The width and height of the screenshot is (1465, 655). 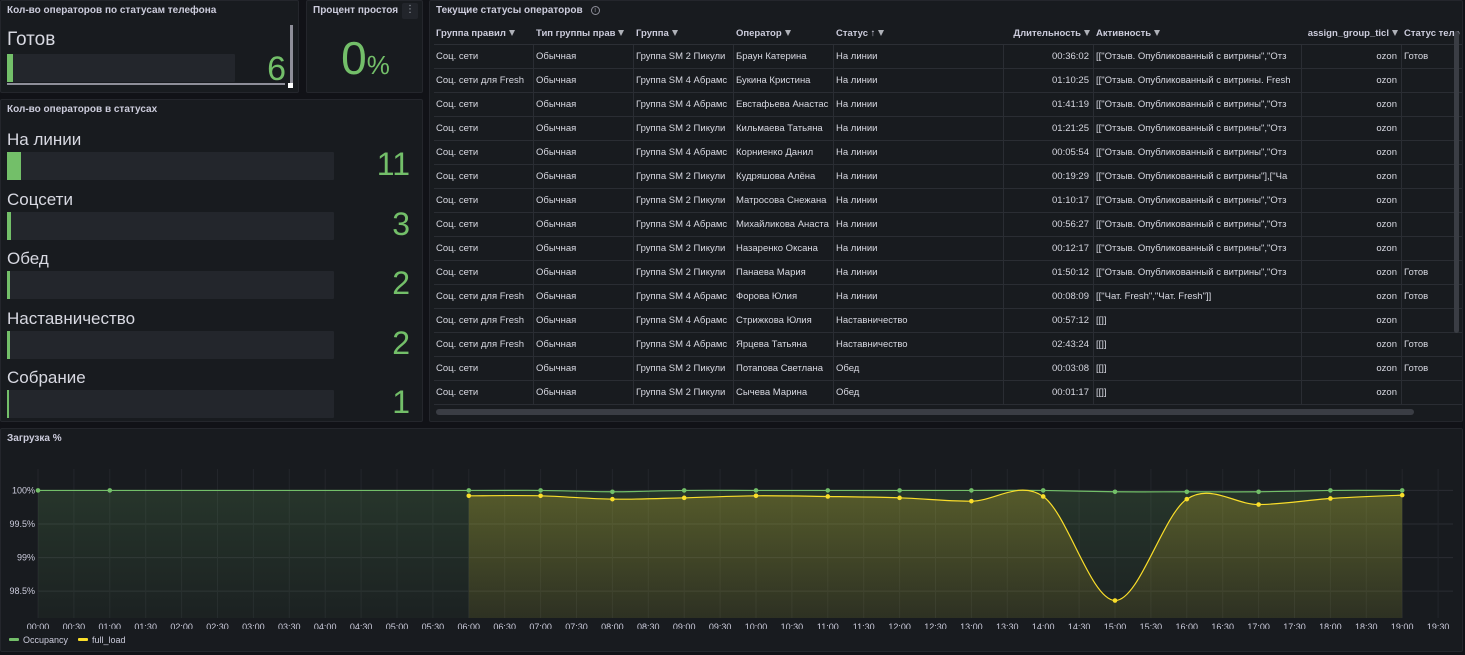 What do you see at coordinates (784, 201) in the screenshot?
I see `table-cell: Матросова Снежана` at bounding box center [784, 201].